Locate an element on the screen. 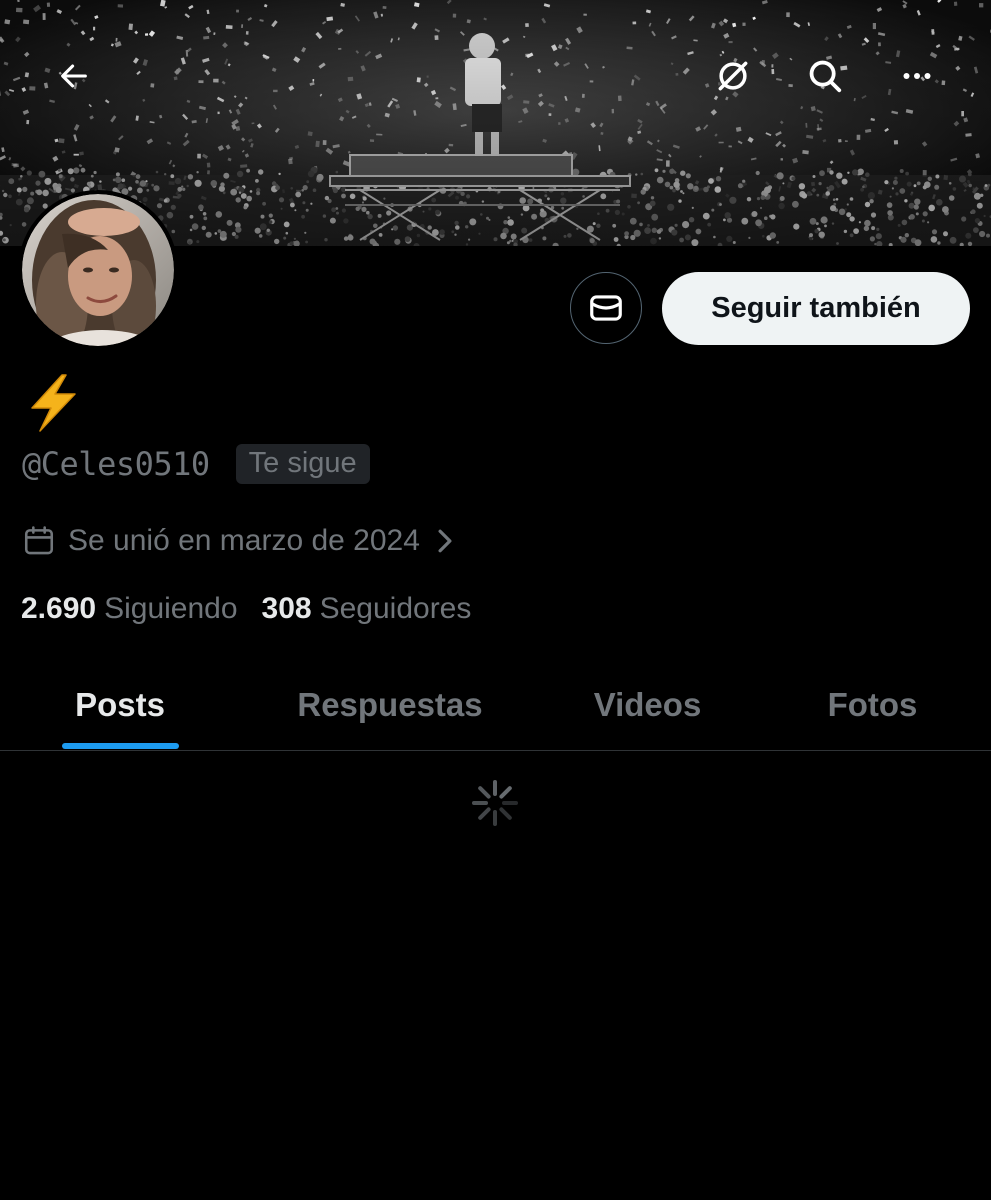 This screenshot has width=991, height=1200. profile-tabs: Posts Respuestas Videos Fotos is located at coordinates (495, 705).